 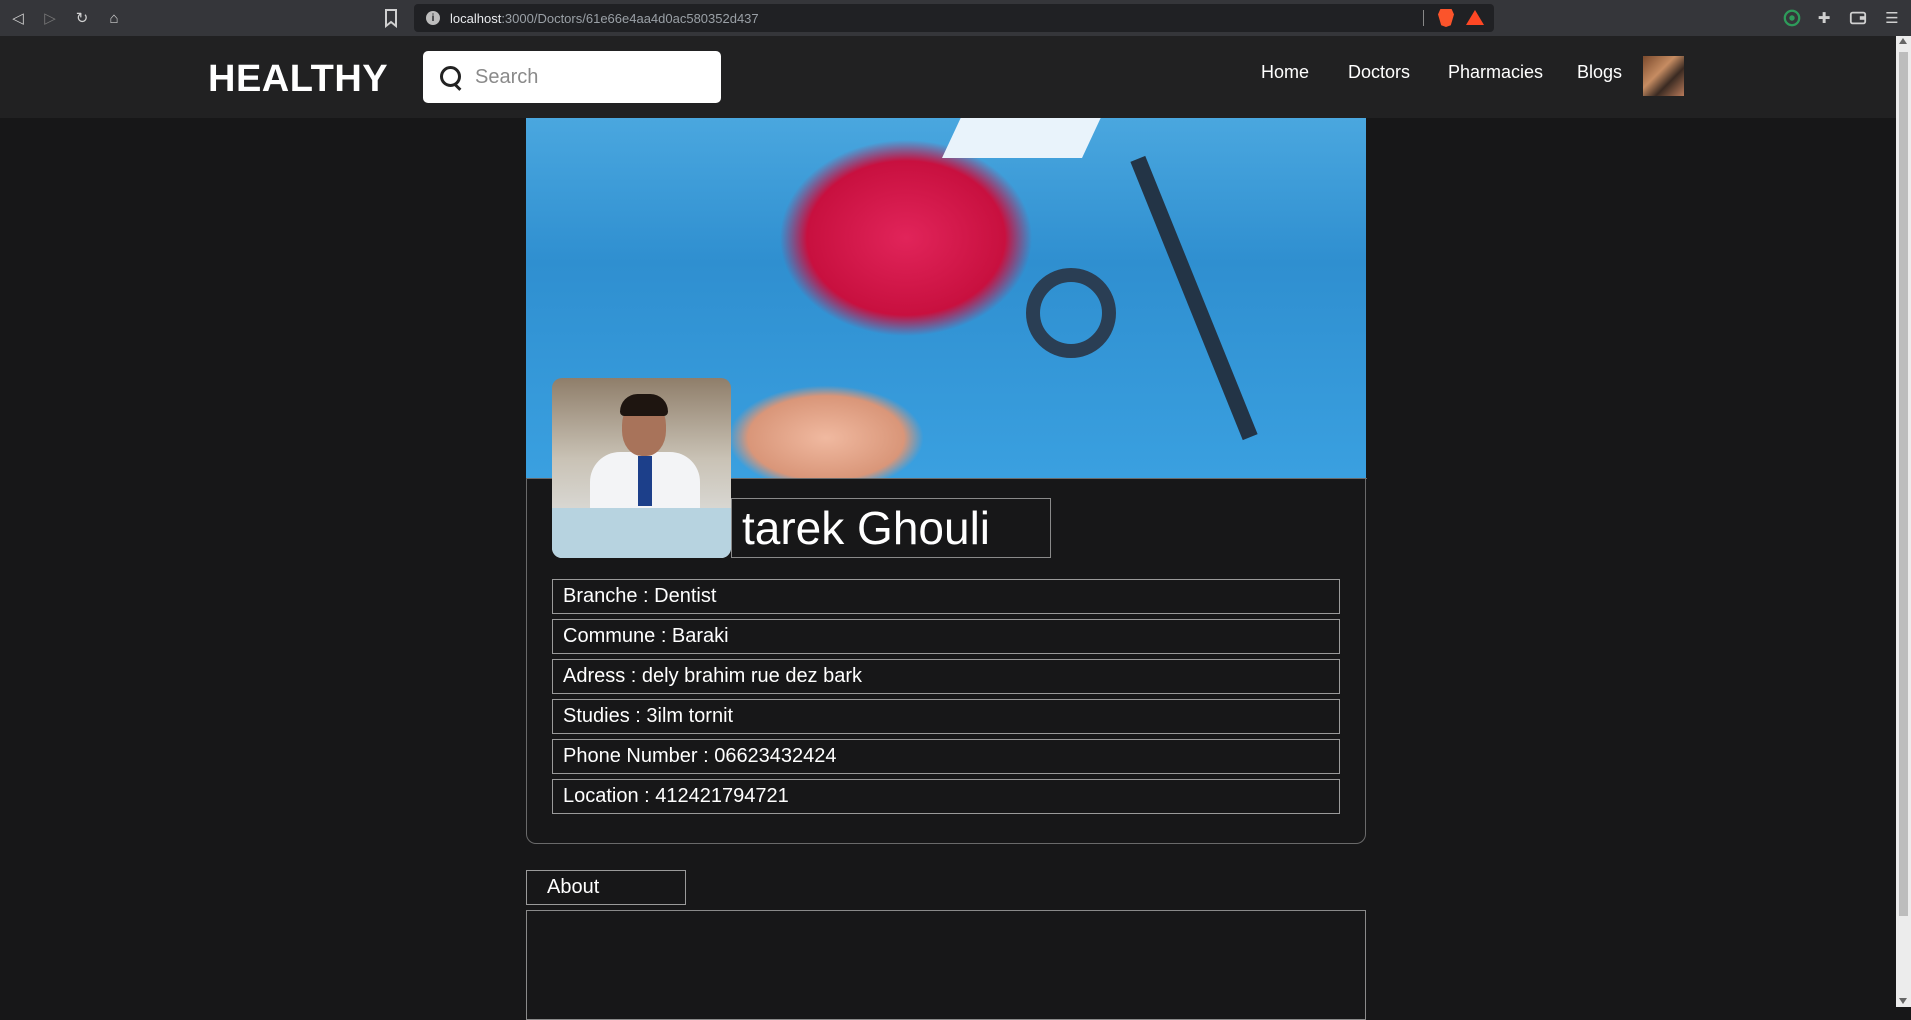 I want to click on url-path: :3000/Doctors/61e66e4aa4d0ac580352d437, so click(x=630, y=18).